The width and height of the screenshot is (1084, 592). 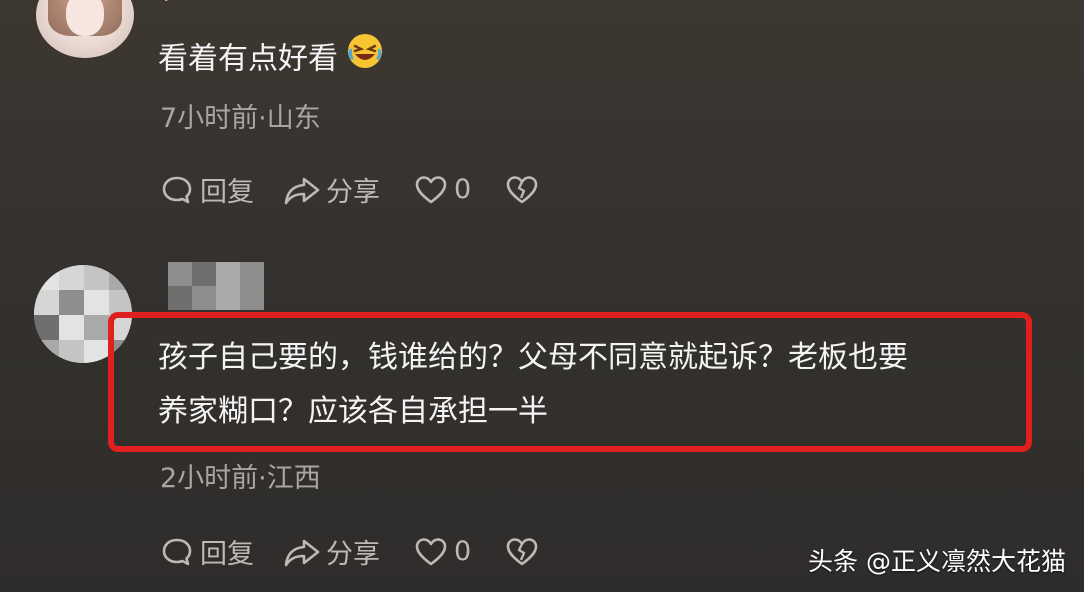 I want to click on comment-text-line: 孩子自己要的，钱谁给的？父母不同意就起诉？老板也要, so click(x=533, y=357).